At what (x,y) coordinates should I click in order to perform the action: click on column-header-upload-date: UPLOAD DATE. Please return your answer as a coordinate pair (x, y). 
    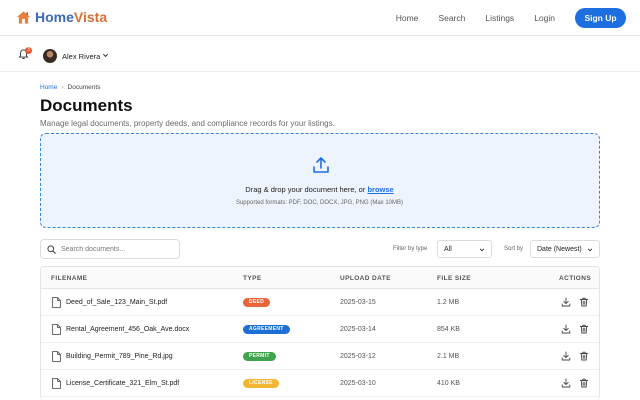
    Looking at the image, I should click on (365, 278).